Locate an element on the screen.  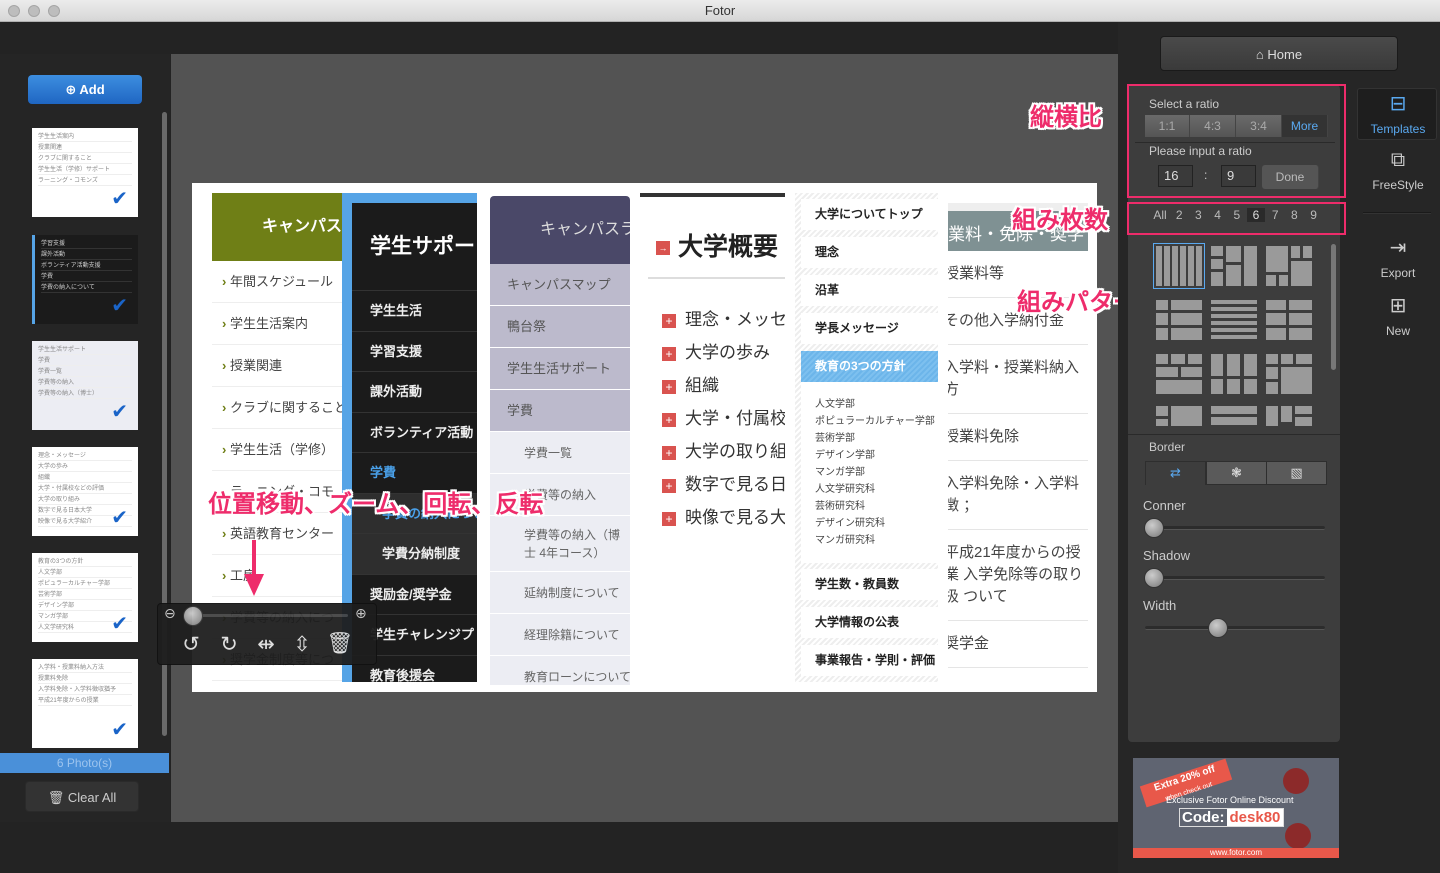
cell-item: クラブに関すること is located at coordinates (277, 408).